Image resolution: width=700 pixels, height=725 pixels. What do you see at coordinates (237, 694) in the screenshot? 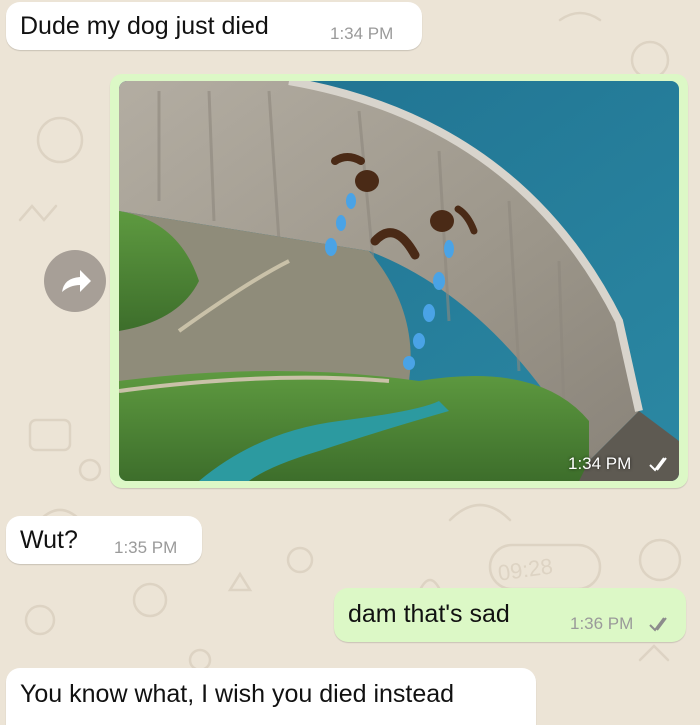
I see `message-text: You know what, I wish you died instead` at bounding box center [237, 694].